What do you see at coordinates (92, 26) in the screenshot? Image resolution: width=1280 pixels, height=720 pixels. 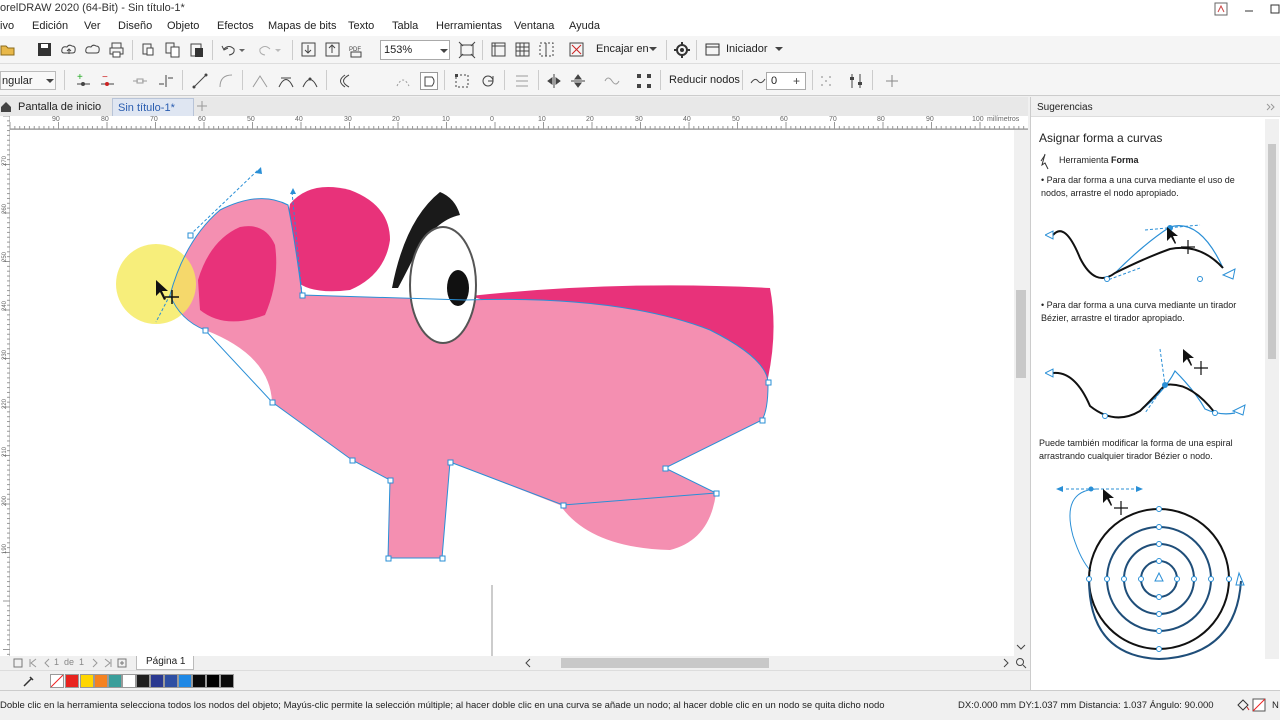 I see `menu-ver: Ver` at bounding box center [92, 26].